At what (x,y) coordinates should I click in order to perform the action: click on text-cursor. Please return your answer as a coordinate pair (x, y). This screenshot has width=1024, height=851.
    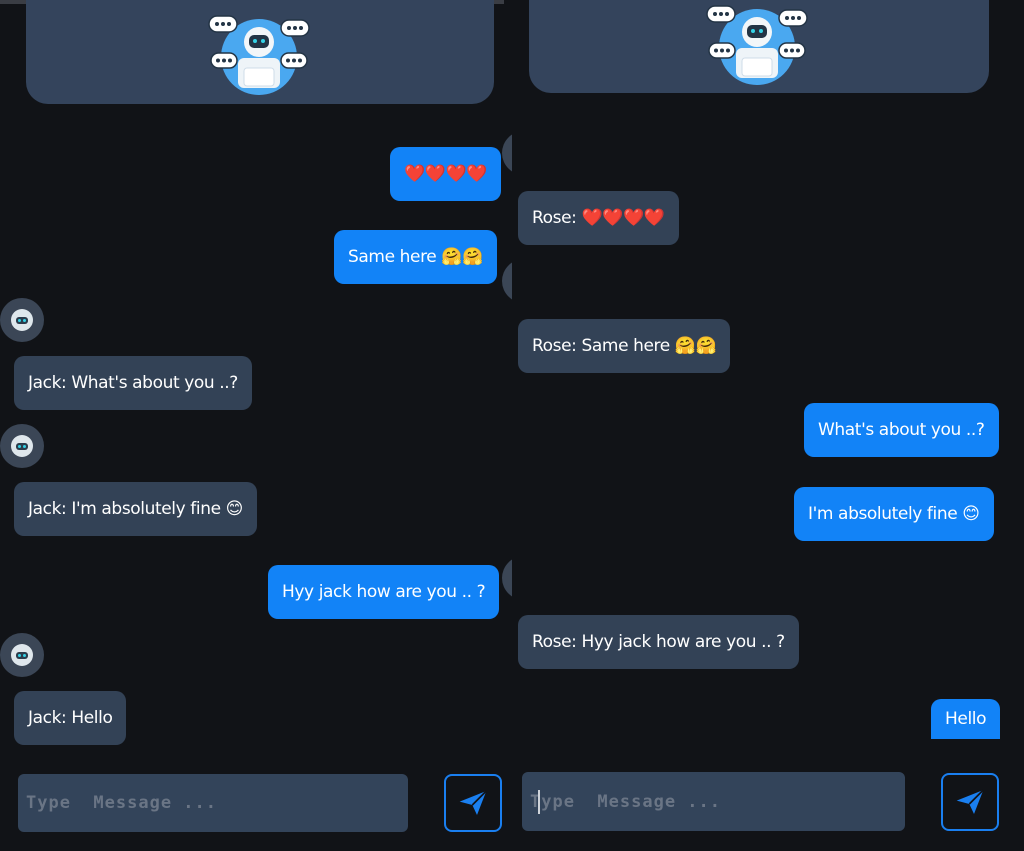
    Looking at the image, I should click on (539, 802).